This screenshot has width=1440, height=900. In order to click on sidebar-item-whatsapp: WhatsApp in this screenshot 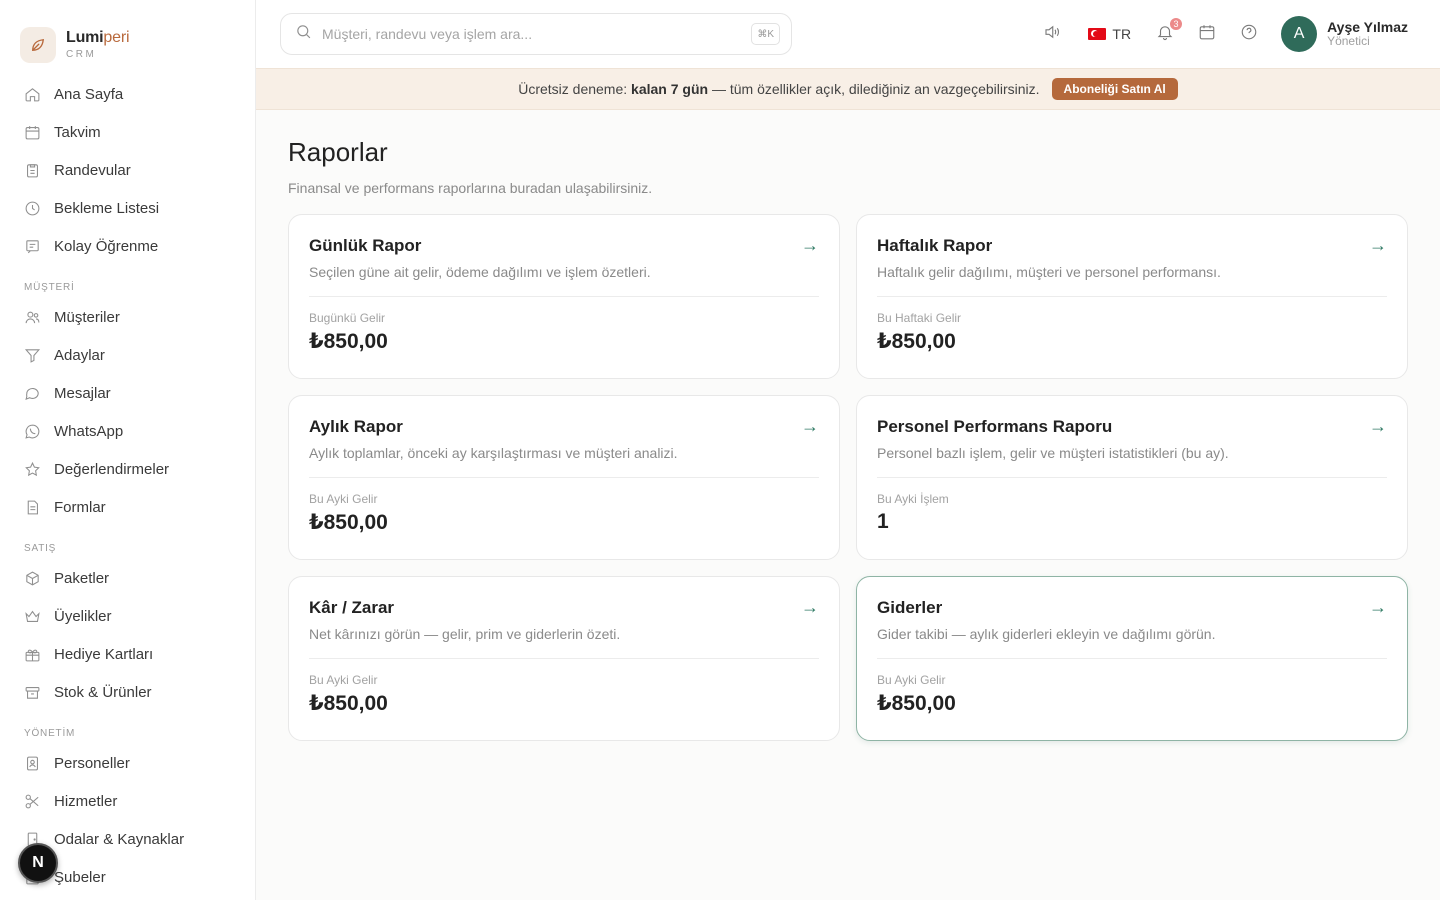, I will do `click(127, 431)`.